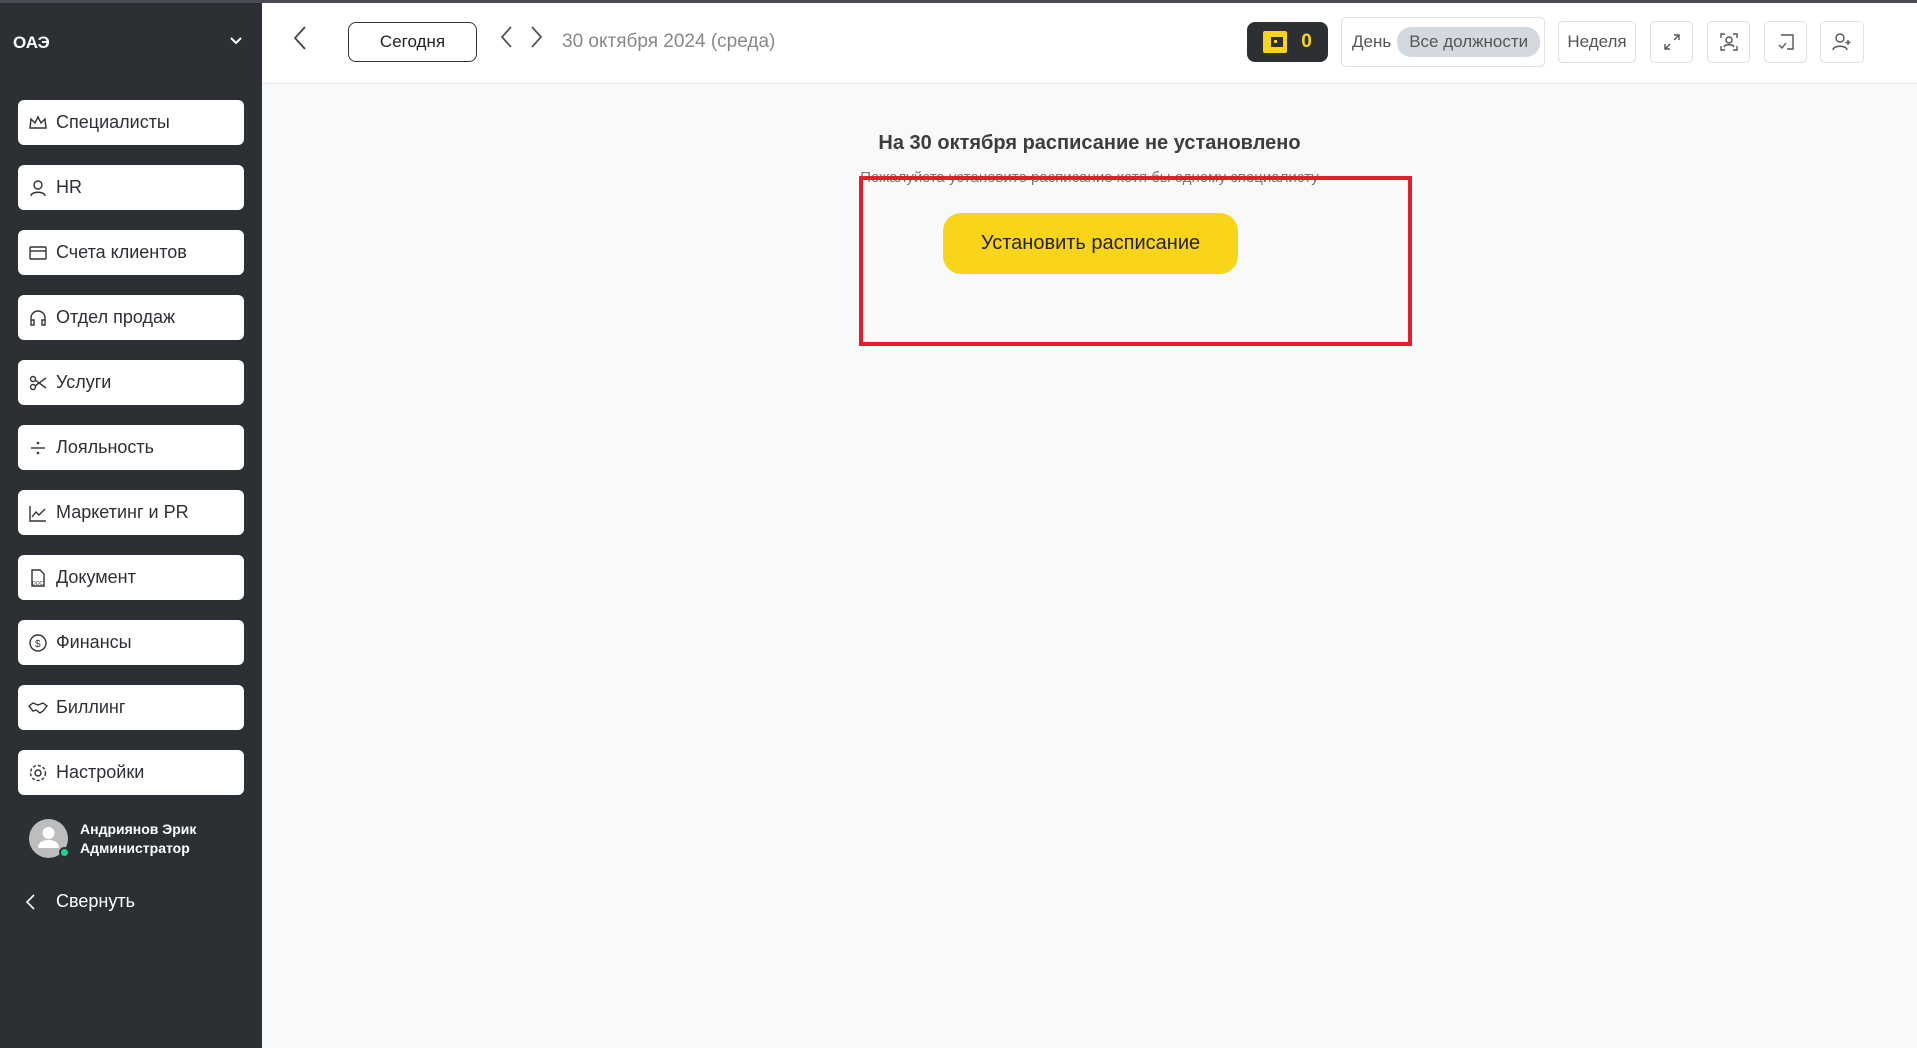  I want to click on online-status-dot, so click(64, 852).